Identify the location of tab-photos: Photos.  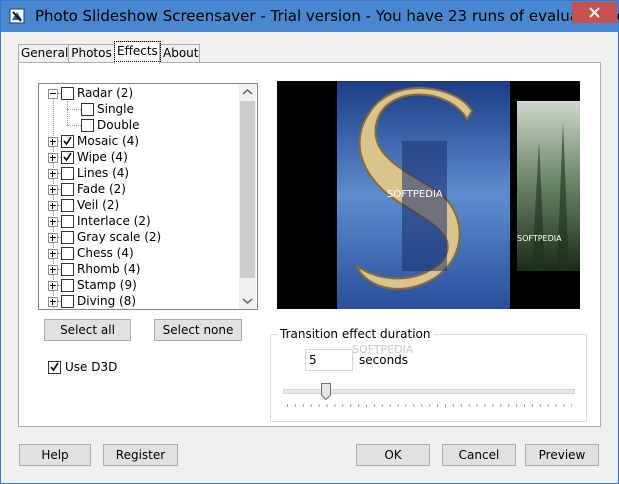
(91, 53).